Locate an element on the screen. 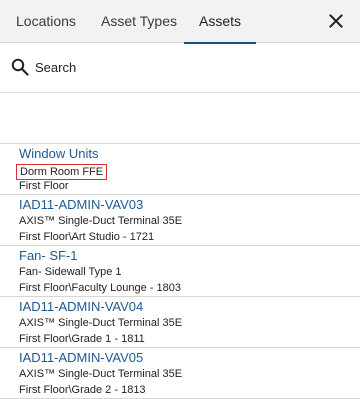  asset-title: Fan- SF-1 is located at coordinates (189, 256).